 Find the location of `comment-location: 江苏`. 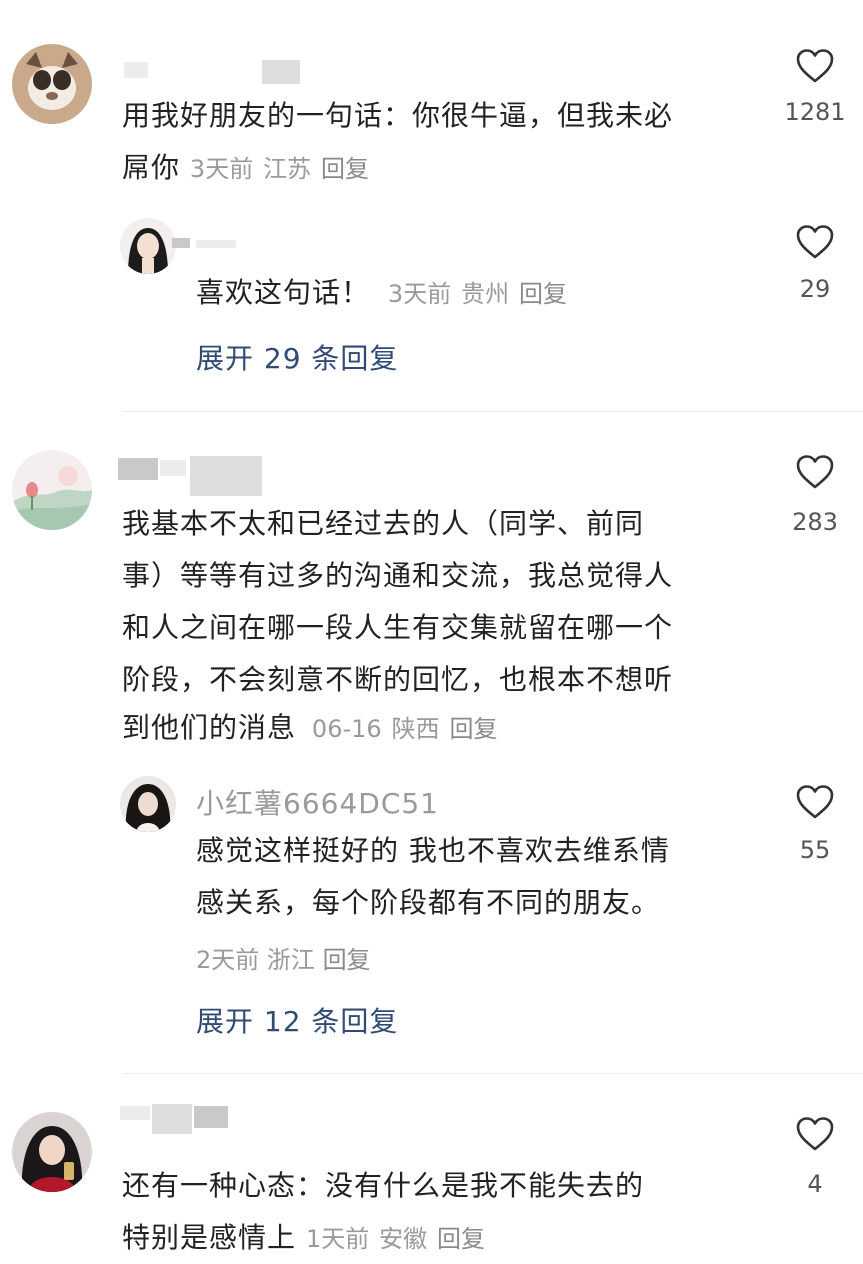

comment-location: 江苏 is located at coordinates (287, 169).